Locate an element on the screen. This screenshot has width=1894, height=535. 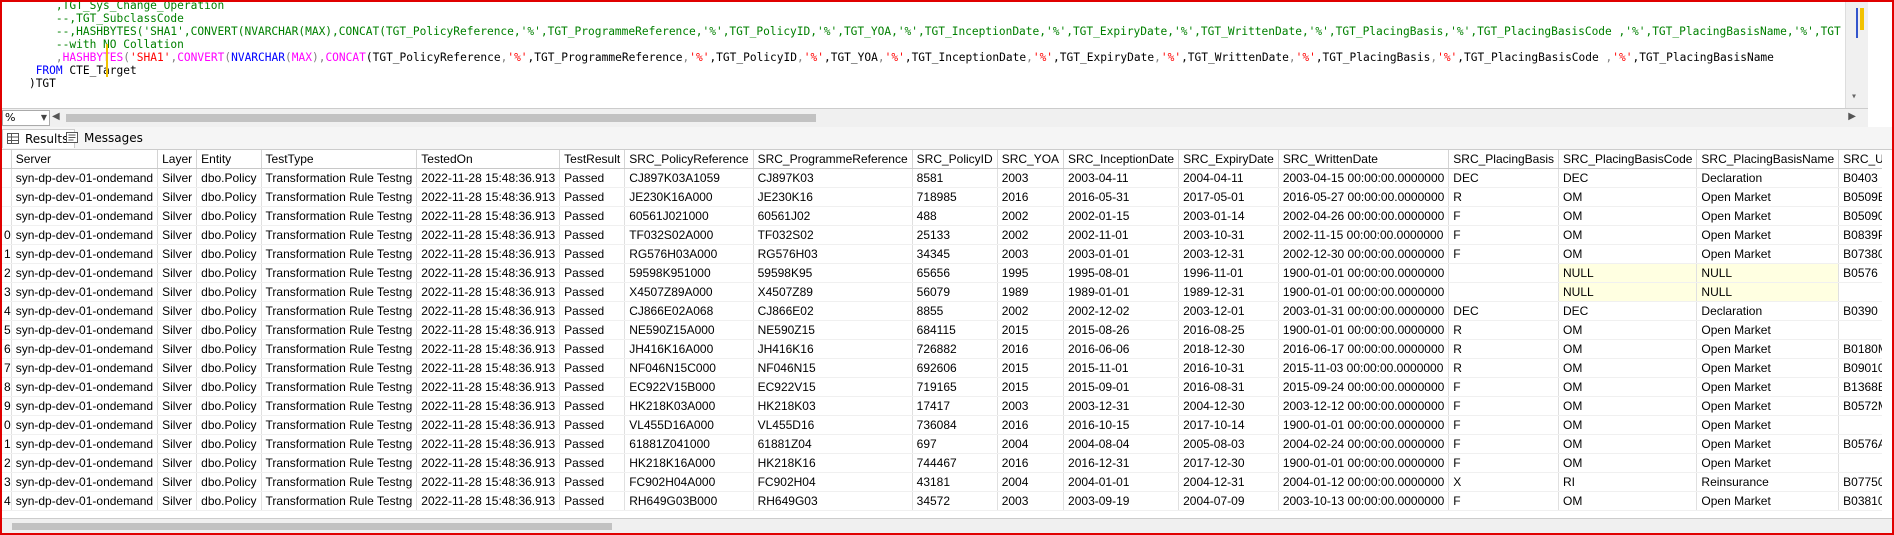
table-cell: NF046N15C000 is located at coordinates (689, 368).